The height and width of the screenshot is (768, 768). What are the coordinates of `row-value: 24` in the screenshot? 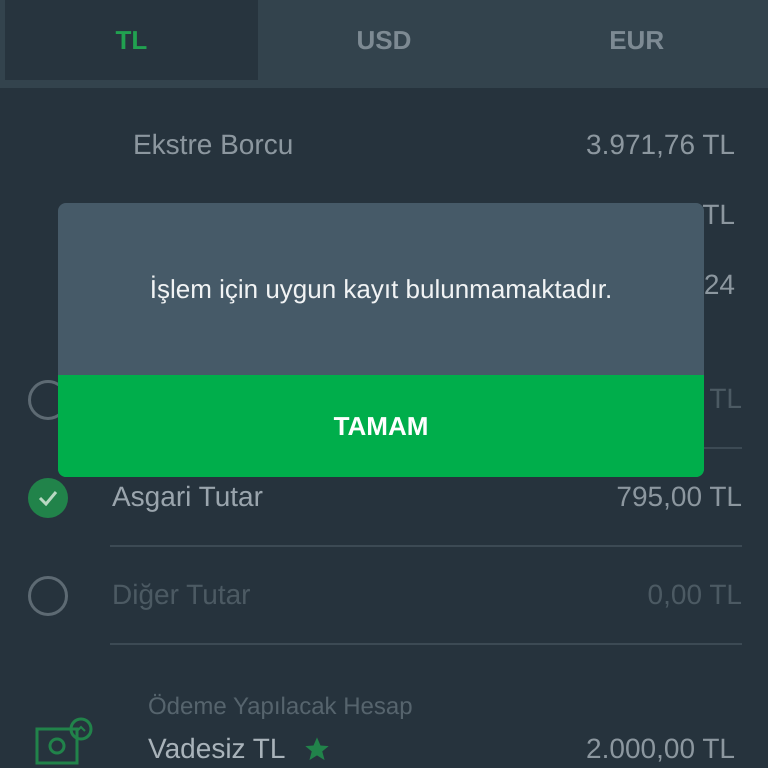 It's located at (719, 285).